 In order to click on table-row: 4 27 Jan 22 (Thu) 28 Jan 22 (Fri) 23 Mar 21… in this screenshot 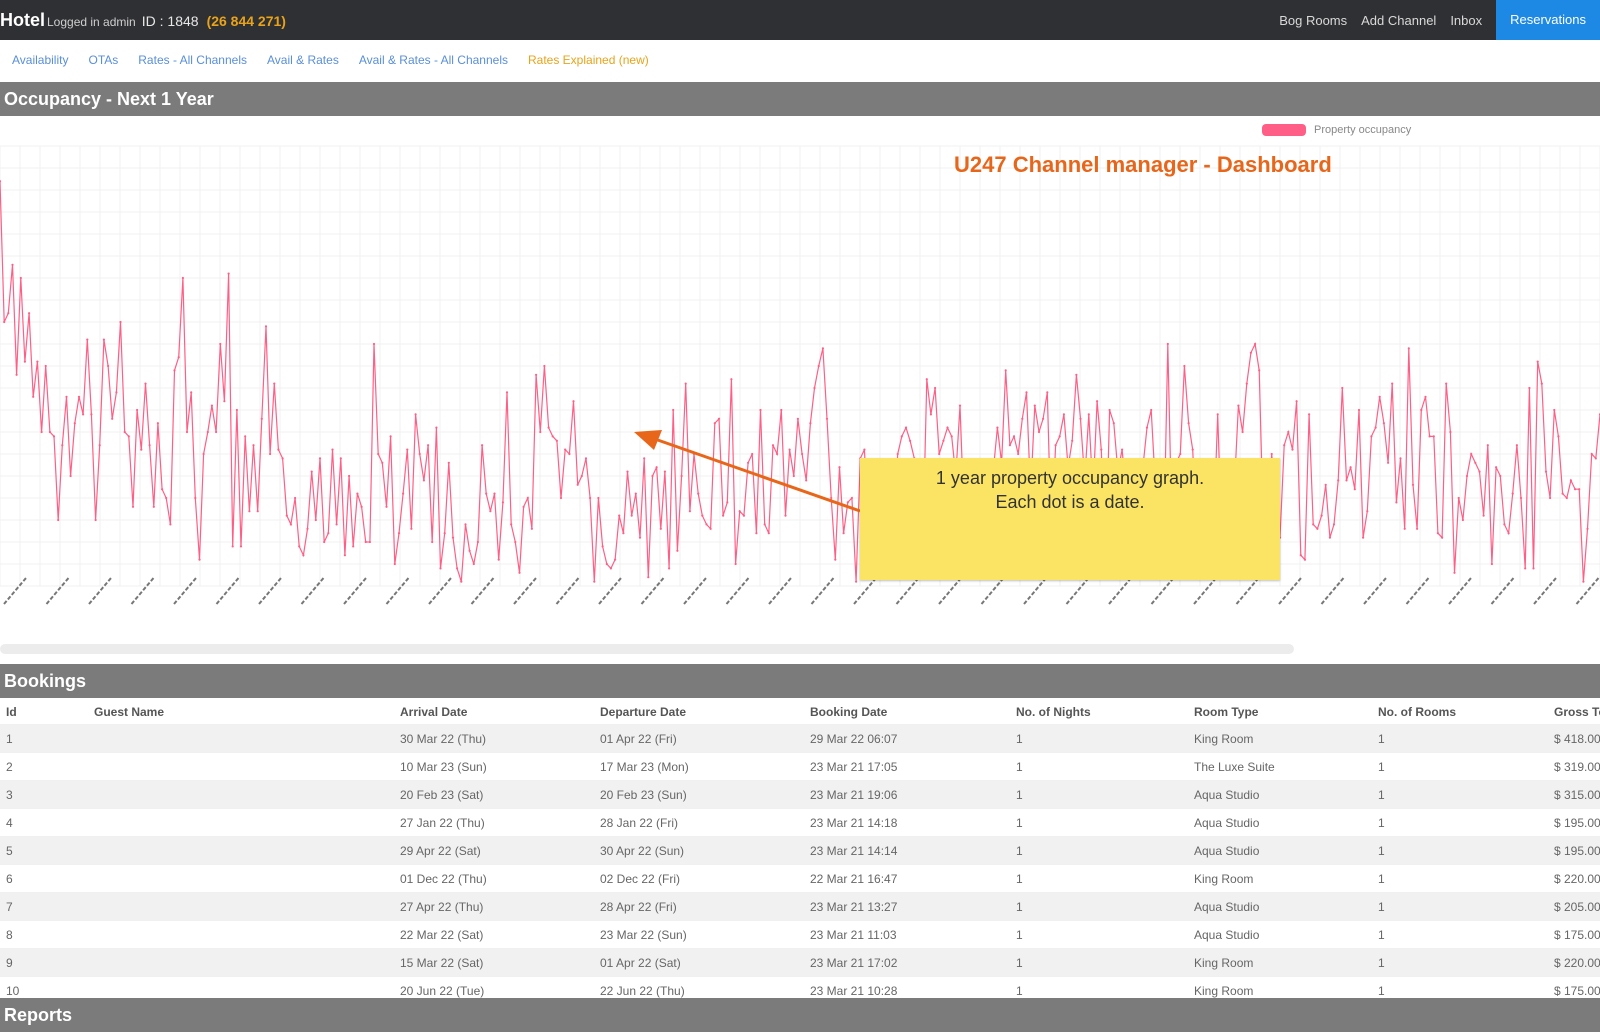, I will do `click(800, 822)`.